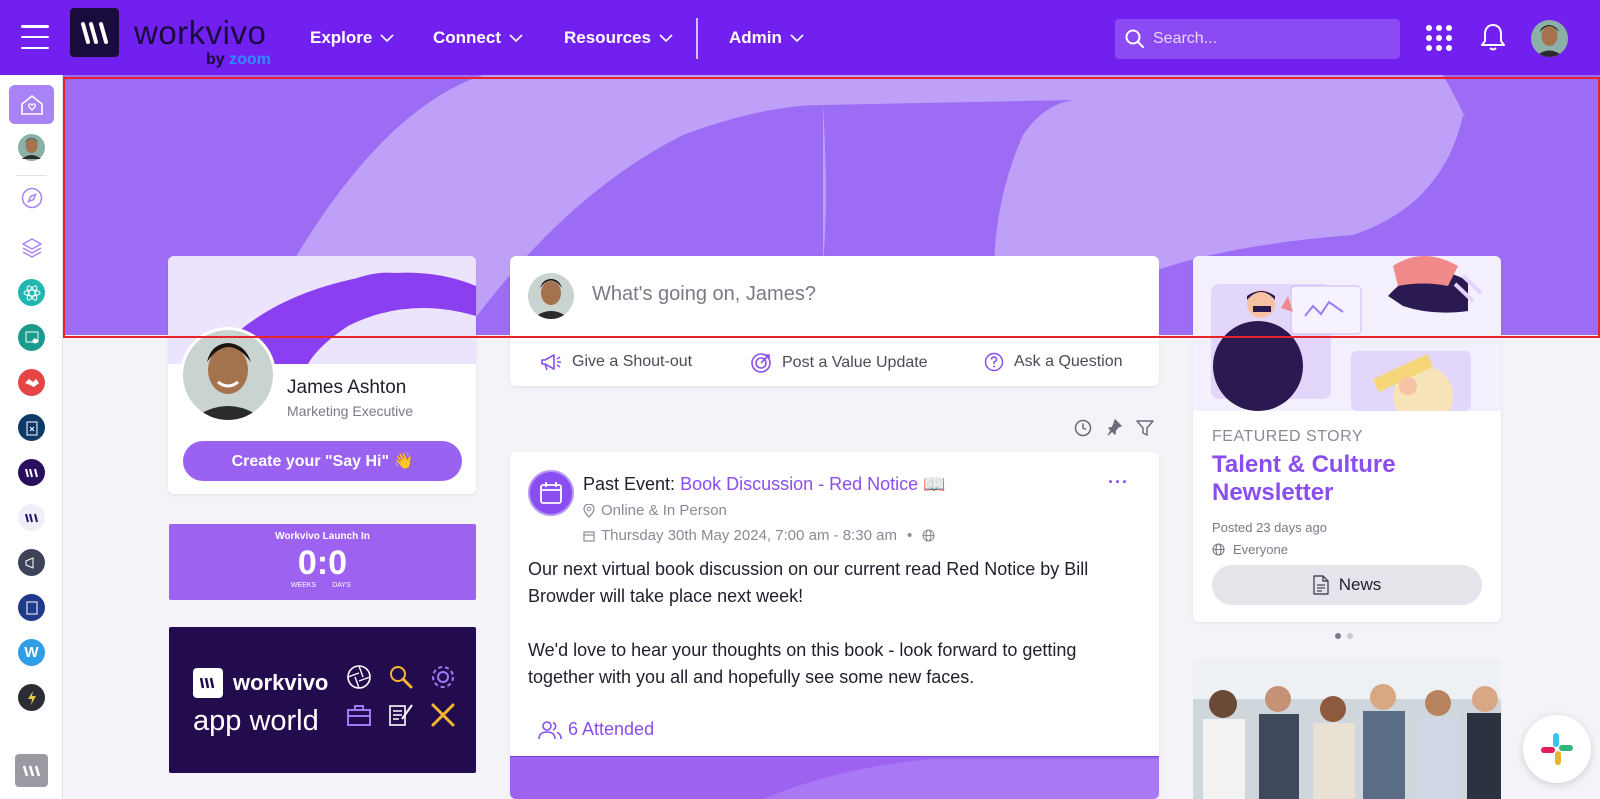 This screenshot has height=799, width=1600. Describe the element at coordinates (31, 292) in the screenshot. I see `app-atom-icon` at that location.